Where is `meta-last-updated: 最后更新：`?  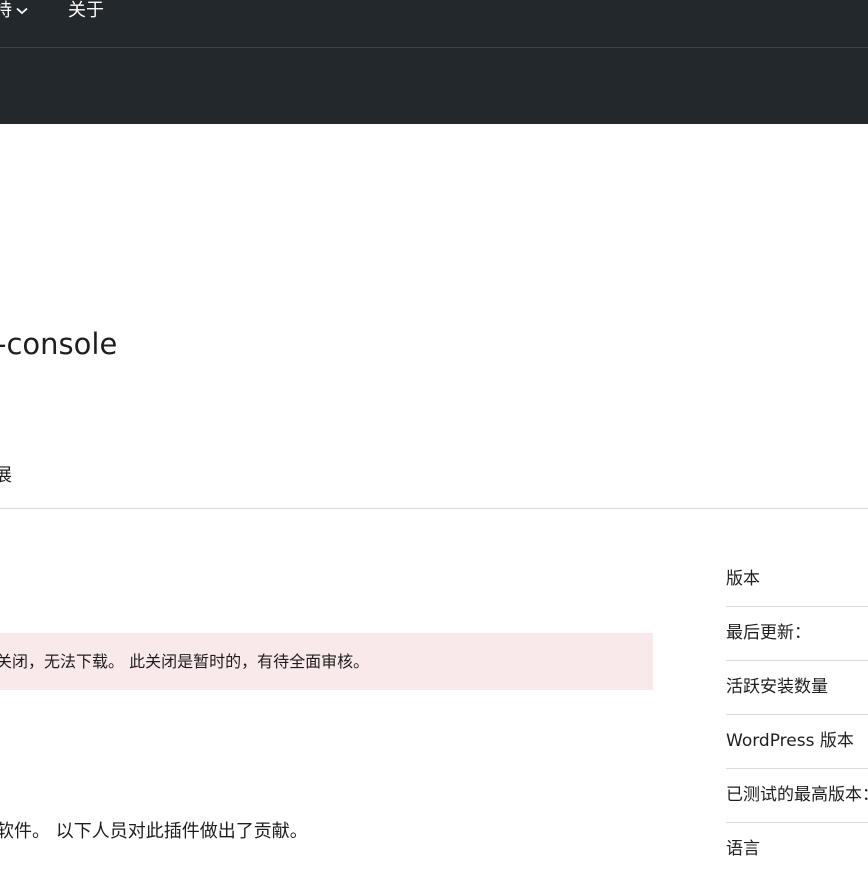 meta-last-updated: 最后更新： is located at coordinates (797, 634).